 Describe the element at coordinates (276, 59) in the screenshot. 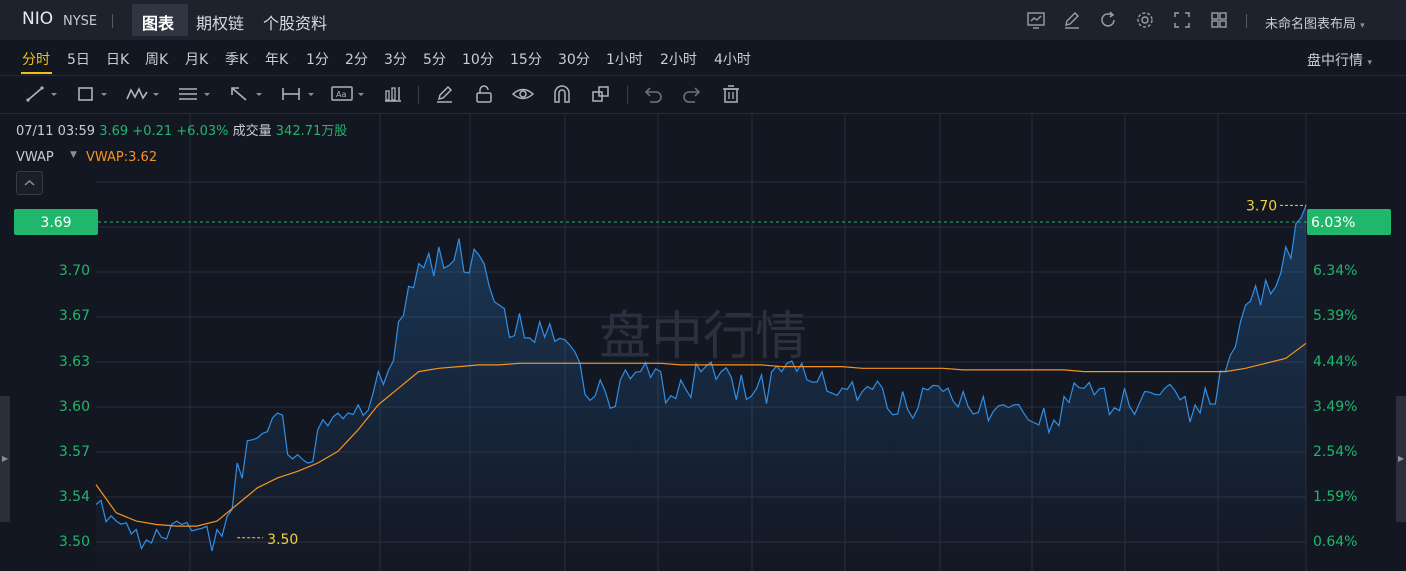

I see `period-yearly: 年K` at that location.